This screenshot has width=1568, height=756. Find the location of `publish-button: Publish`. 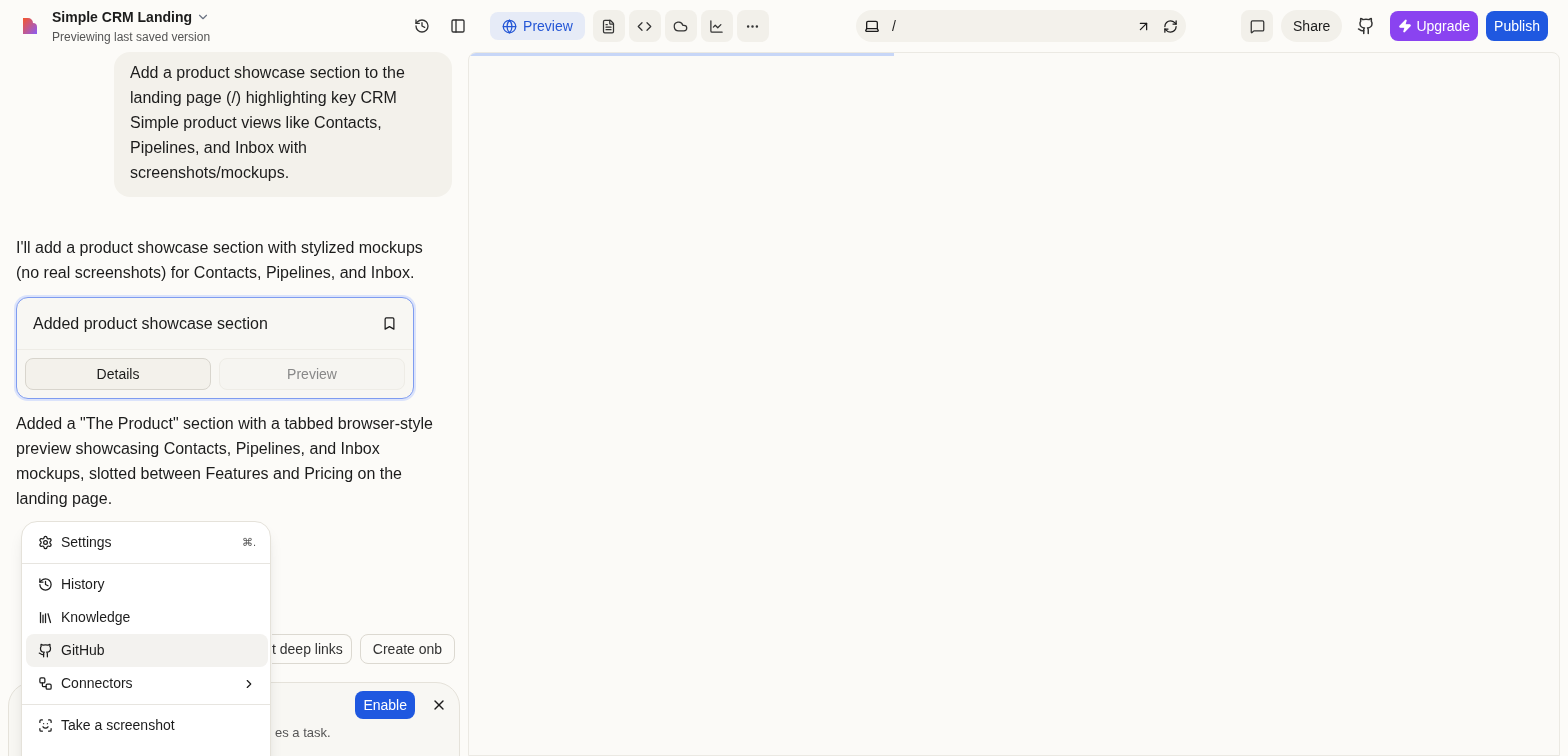

publish-button: Publish is located at coordinates (1517, 26).